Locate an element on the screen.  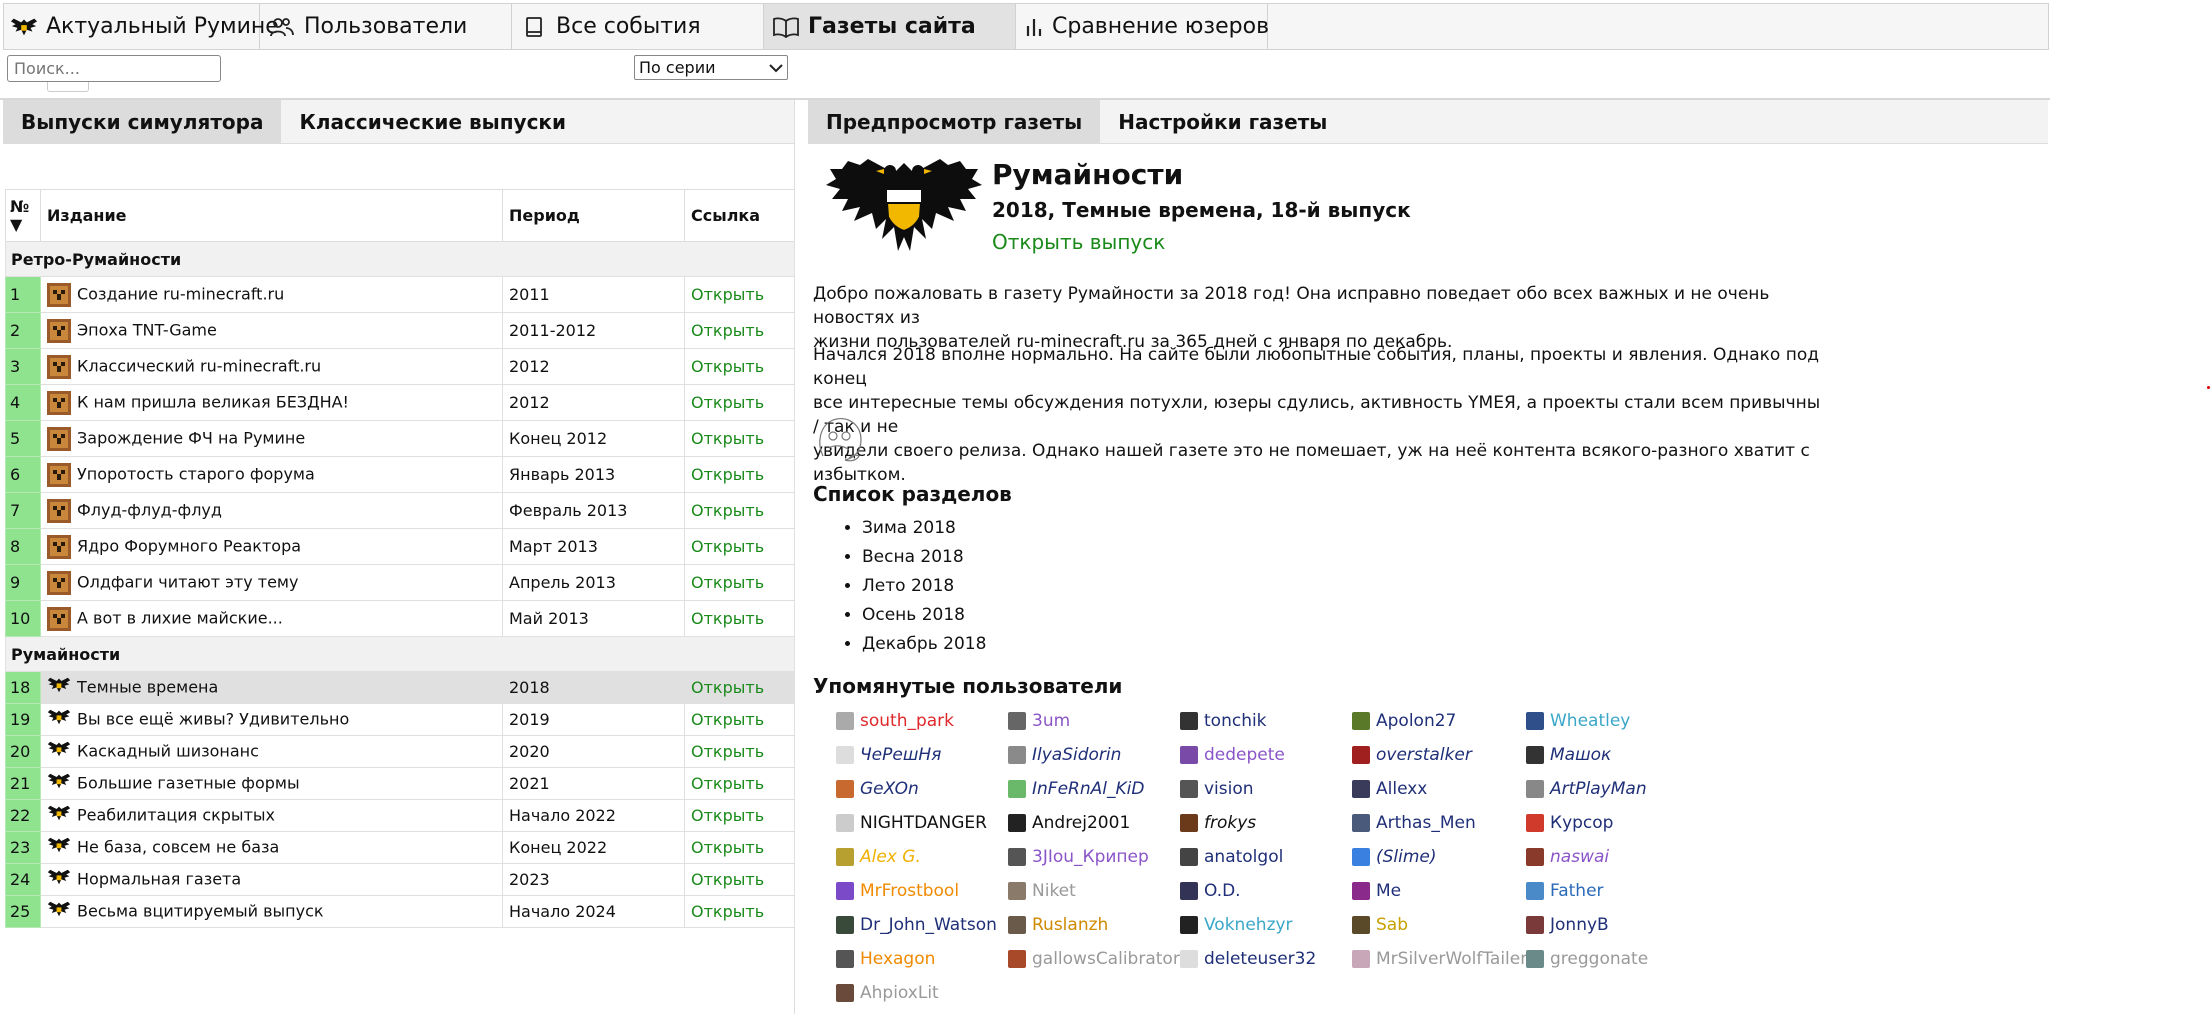
mentioned-user-link: Sab is located at coordinates (1380, 925).